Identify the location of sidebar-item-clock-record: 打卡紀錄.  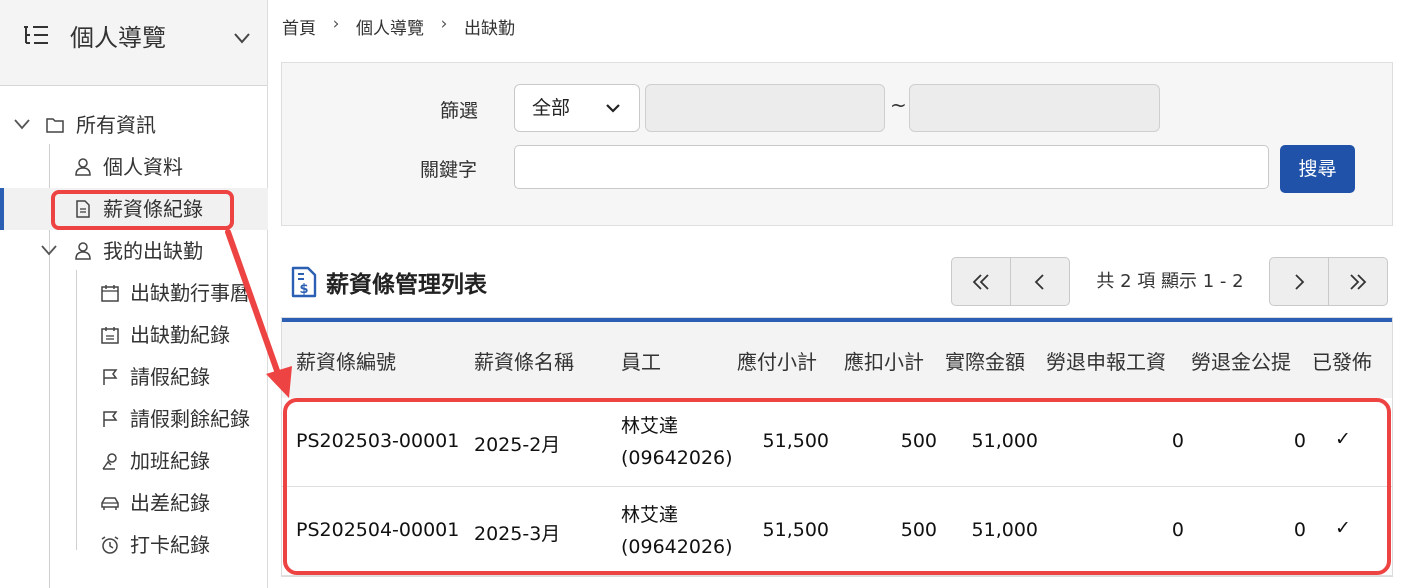
(134, 545).